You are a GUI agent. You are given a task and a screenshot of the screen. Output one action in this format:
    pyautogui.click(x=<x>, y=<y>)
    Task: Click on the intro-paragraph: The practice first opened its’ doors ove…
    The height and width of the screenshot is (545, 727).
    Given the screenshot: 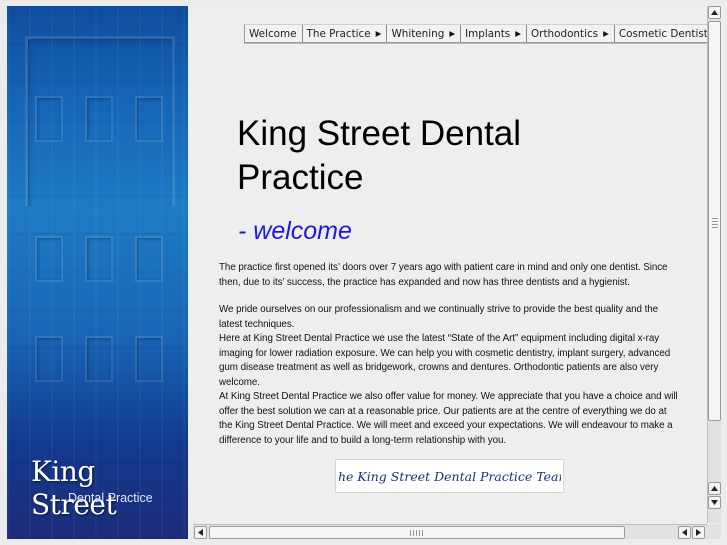 What is the action you would take?
    pyautogui.click(x=443, y=275)
    